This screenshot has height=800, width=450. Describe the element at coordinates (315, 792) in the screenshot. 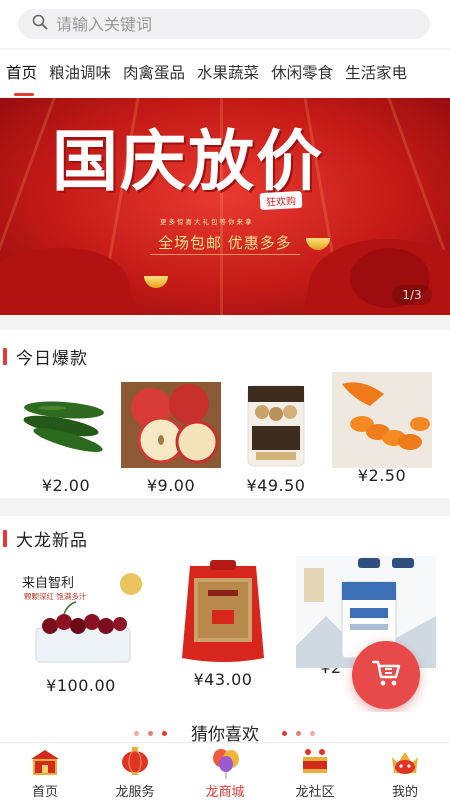

I see `nav-label: 龙社区` at that location.